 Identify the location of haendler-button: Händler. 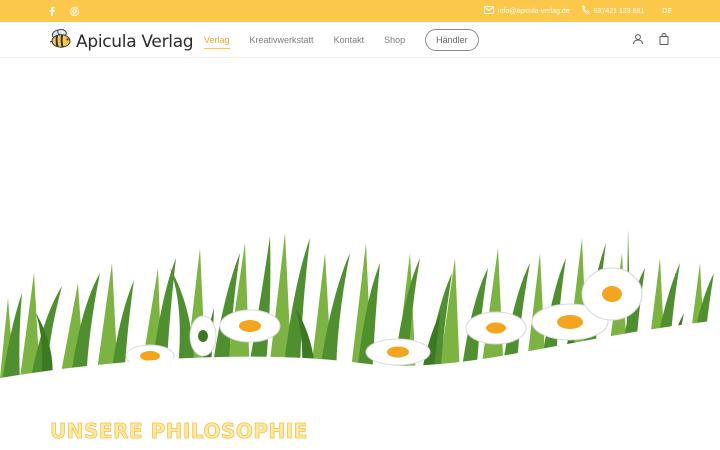
(452, 40).